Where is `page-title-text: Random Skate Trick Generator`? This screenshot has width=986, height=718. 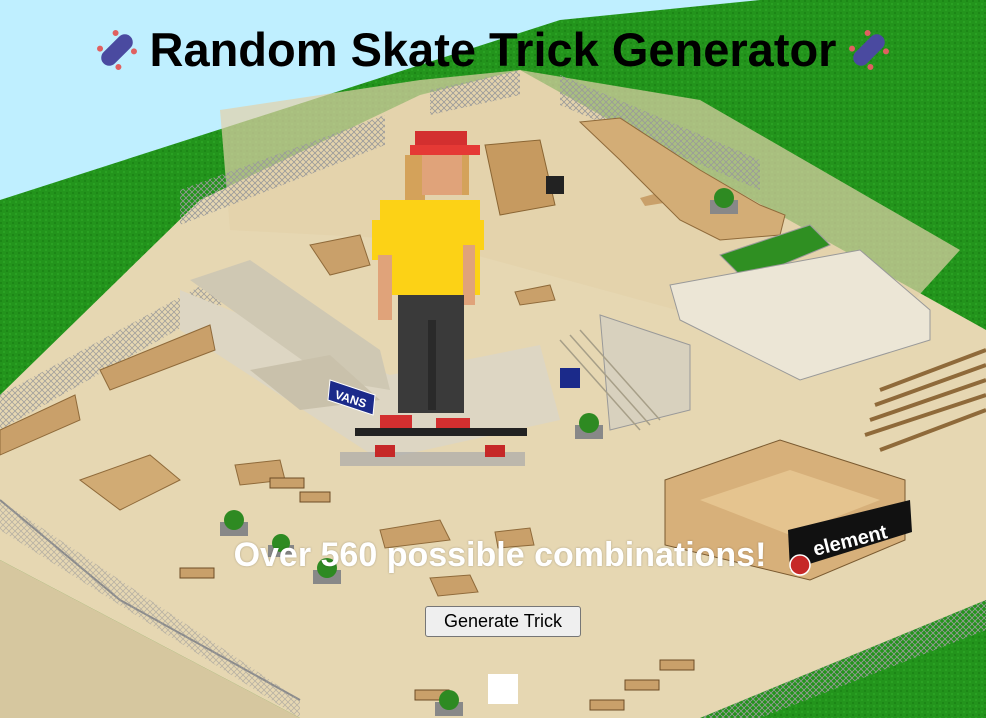
page-title-text: Random Skate Trick Generator is located at coordinates (493, 49).